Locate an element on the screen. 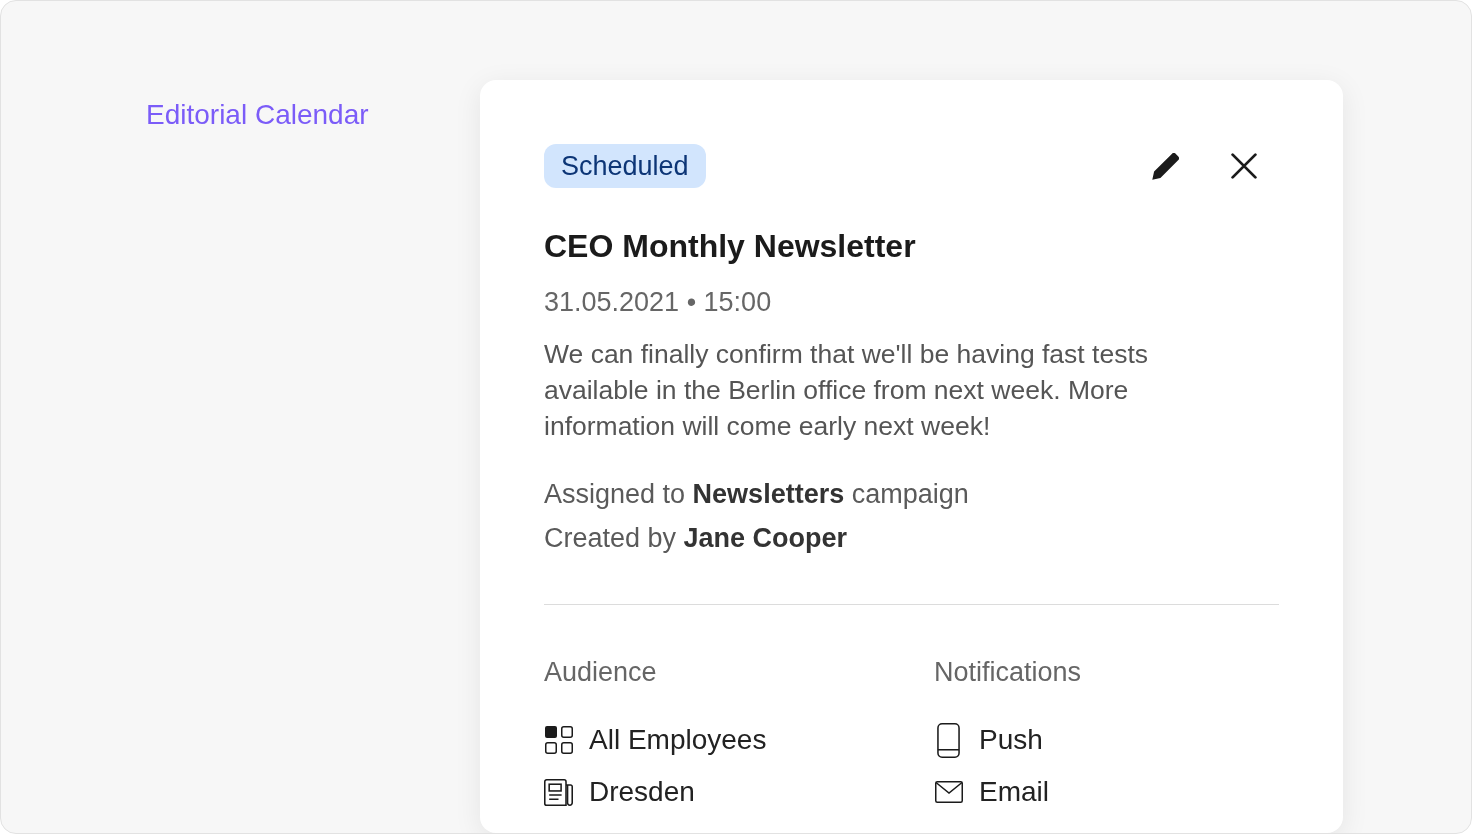 The height and width of the screenshot is (834, 1472). editorial-calendar-link: Editorial Calendar is located at coordinates (257, 114).